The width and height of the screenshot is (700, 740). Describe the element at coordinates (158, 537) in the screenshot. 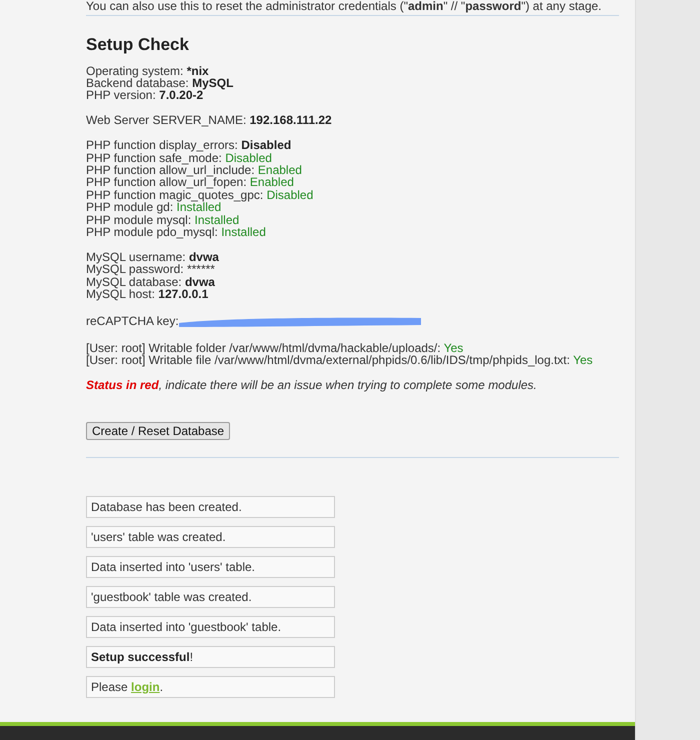

I see `message-text: 'users' table was created.` at that location.